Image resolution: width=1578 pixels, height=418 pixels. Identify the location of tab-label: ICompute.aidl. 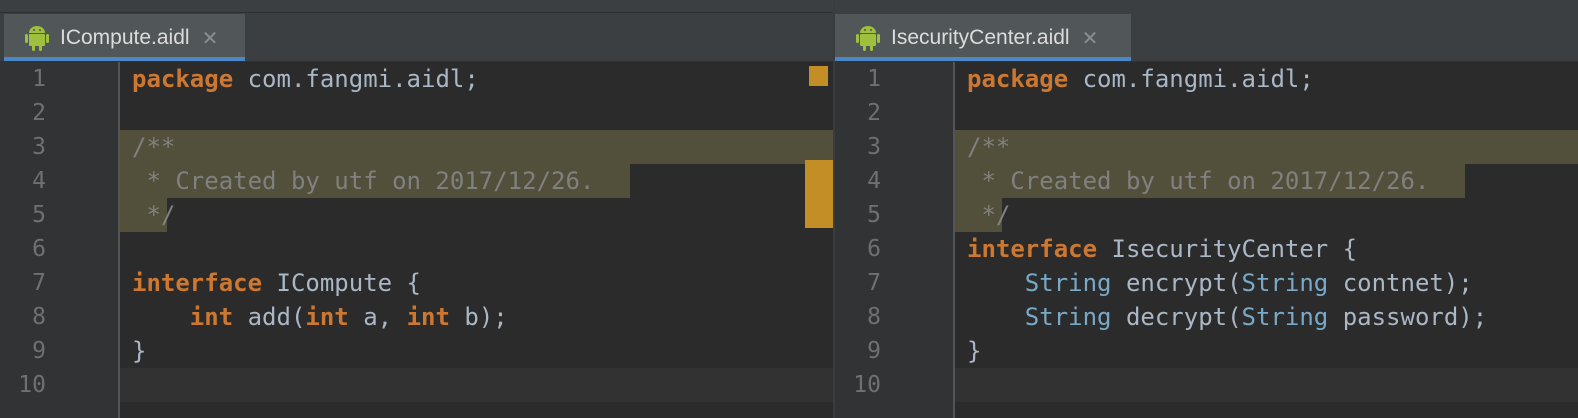
(125, 37).